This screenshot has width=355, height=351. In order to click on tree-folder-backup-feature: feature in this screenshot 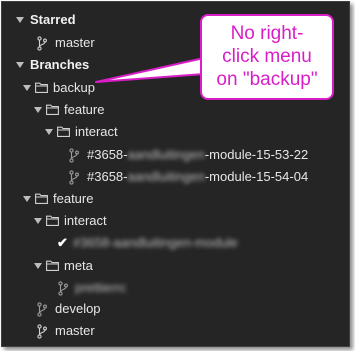, I will do `click(175, 110)`.